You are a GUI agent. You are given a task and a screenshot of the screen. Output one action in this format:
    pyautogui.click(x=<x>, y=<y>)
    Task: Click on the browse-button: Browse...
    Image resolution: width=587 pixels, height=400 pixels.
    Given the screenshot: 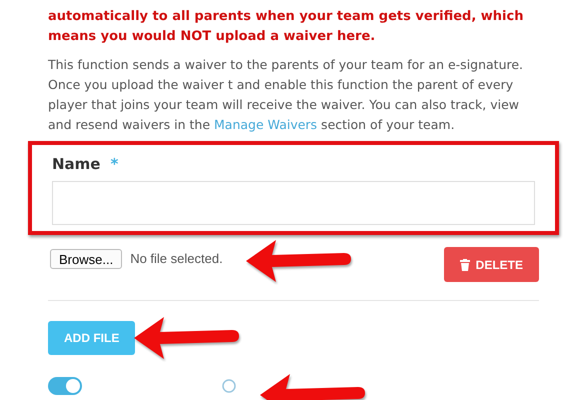 What is the action you would take?
    pyautogui.click(x=86, y=259)
    